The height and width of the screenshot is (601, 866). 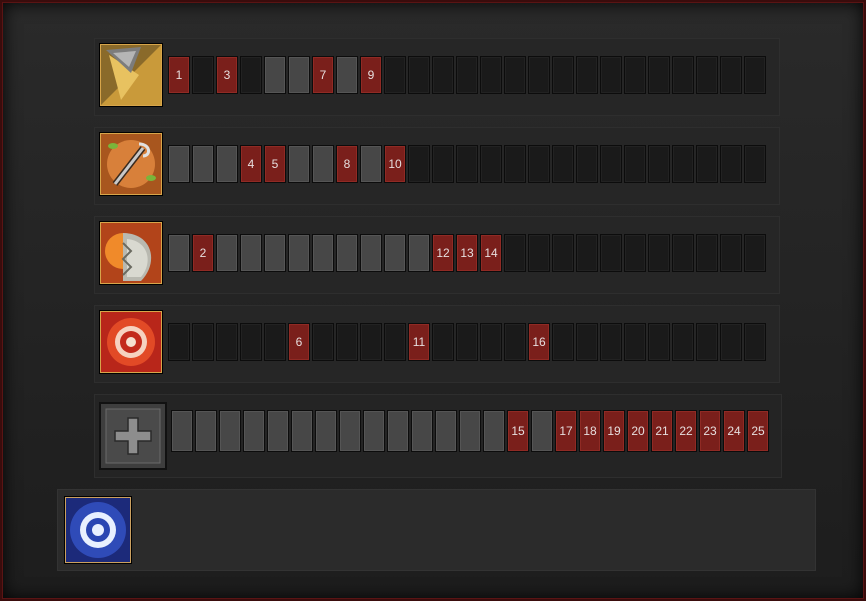 What do you see at coordinates (467, 253) in the screenshot?
I see `assigned-level-slot: 13` at bounding box center [467, 253].